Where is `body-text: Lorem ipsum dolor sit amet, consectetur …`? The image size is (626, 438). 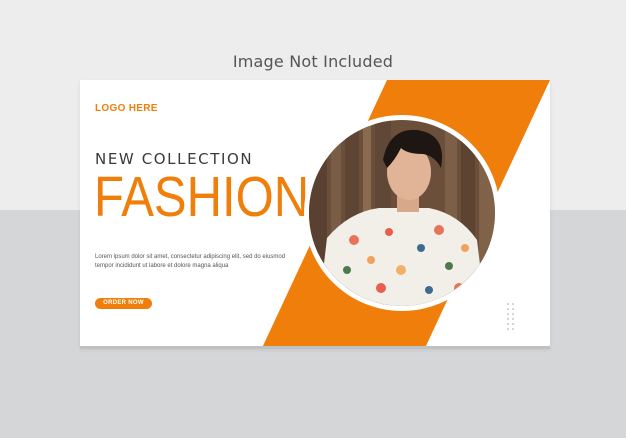
body-text: Lorem ipsum dolor sit amet, consectetur … is located at coordinates (200, 261).